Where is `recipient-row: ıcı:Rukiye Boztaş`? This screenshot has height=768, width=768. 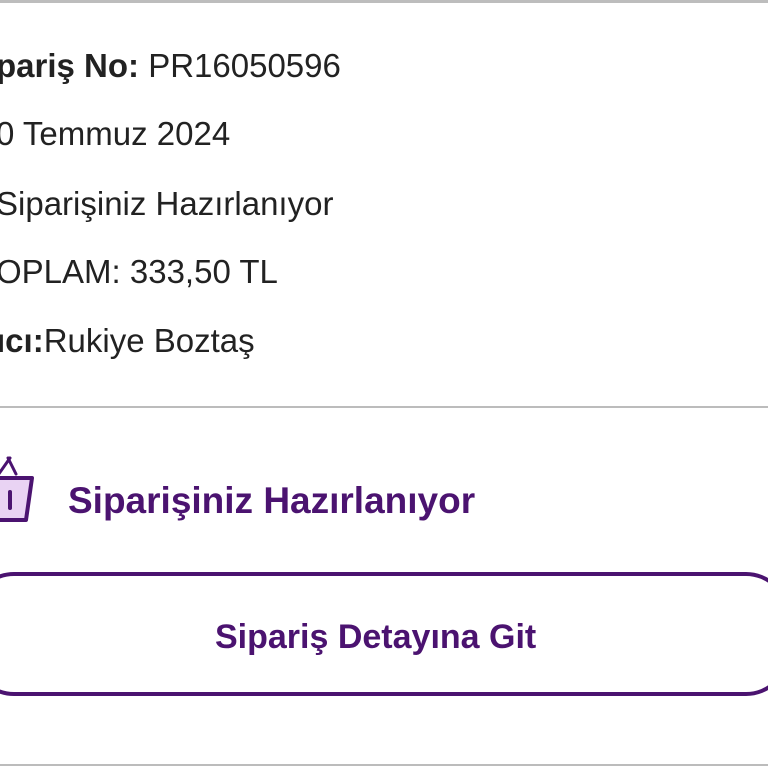
recipient-row: ıcı:Rukiye Boztaş is located at coordinates (127, 341).